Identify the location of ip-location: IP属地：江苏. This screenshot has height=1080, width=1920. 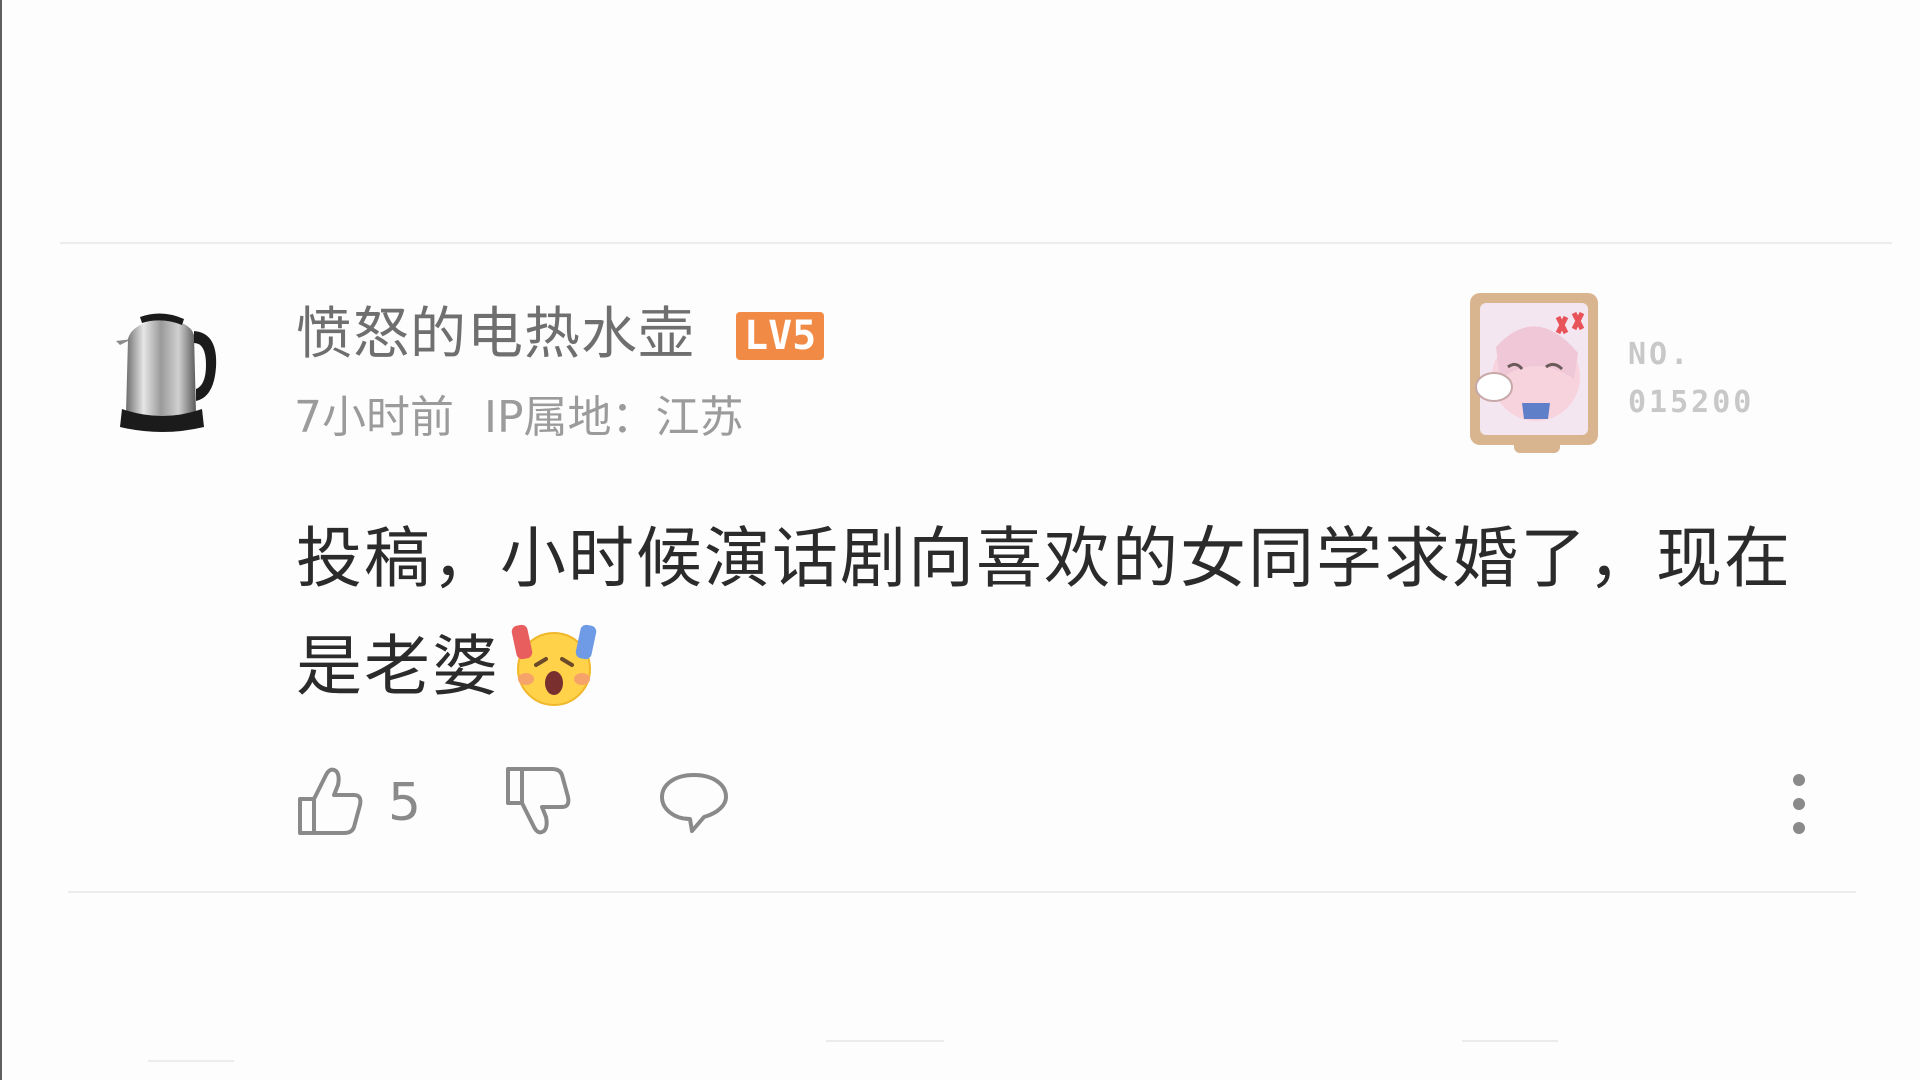
(614, 417).